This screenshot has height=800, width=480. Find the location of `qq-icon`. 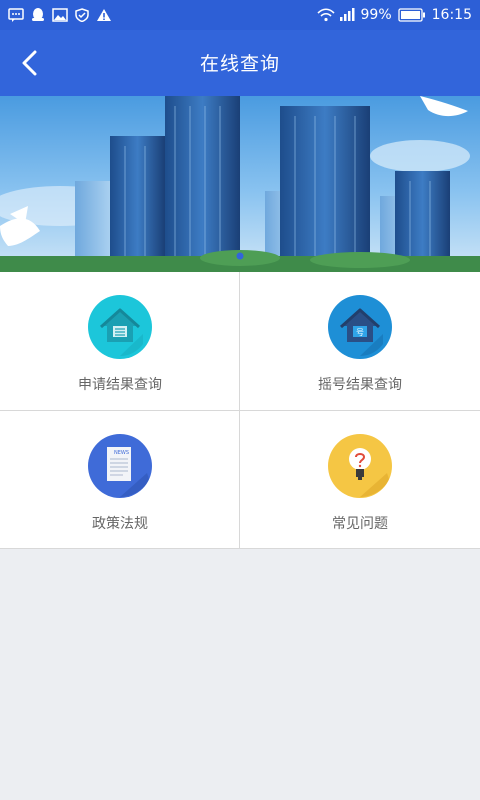

qq-icon is located at coordinates (38, 15).